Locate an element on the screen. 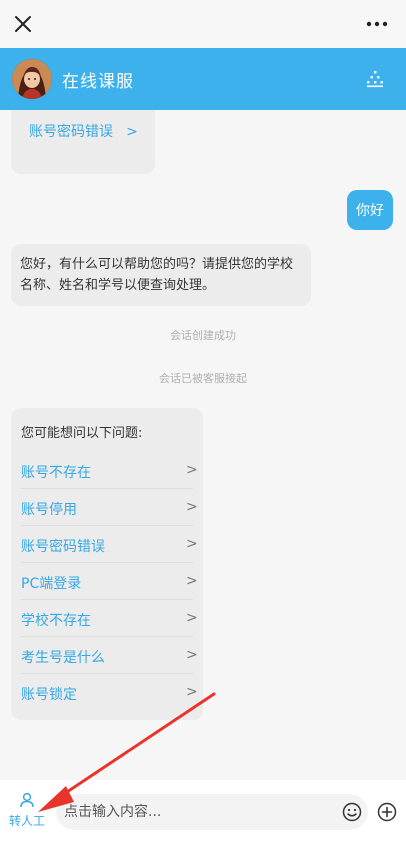  bot-reply-bubble: 您好，有什么可以帮助您的吗？请提供您的学校名称、姓名和学号以便查询处理。 is located at coordinates (161, 275).